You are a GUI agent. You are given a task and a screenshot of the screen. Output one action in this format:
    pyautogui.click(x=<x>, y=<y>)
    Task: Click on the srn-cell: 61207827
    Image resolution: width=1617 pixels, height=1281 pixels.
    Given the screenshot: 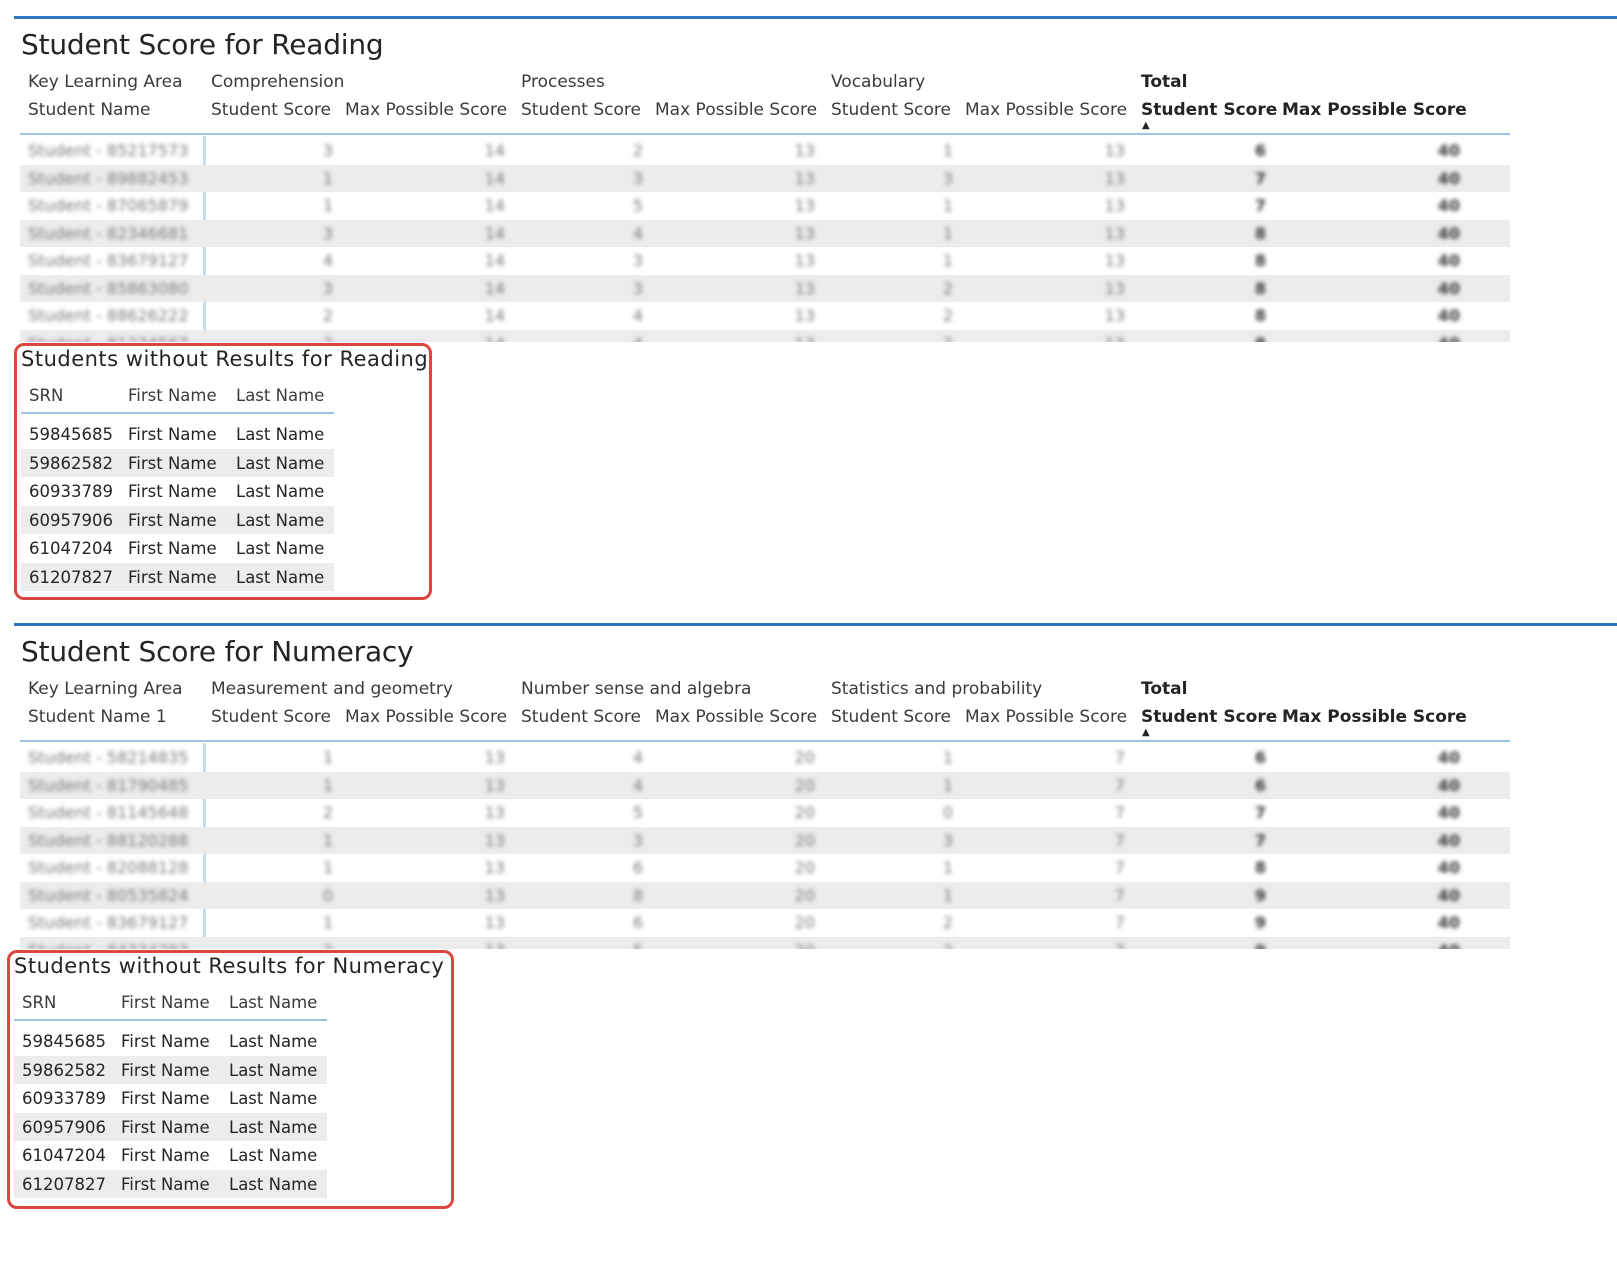 What is the action you would take?
    pyautogui.click(x=64, y=1184)
    